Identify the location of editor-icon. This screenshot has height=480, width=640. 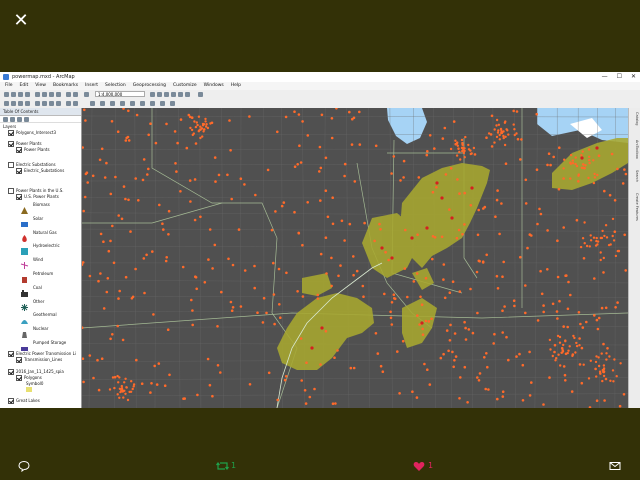
(152, 94).